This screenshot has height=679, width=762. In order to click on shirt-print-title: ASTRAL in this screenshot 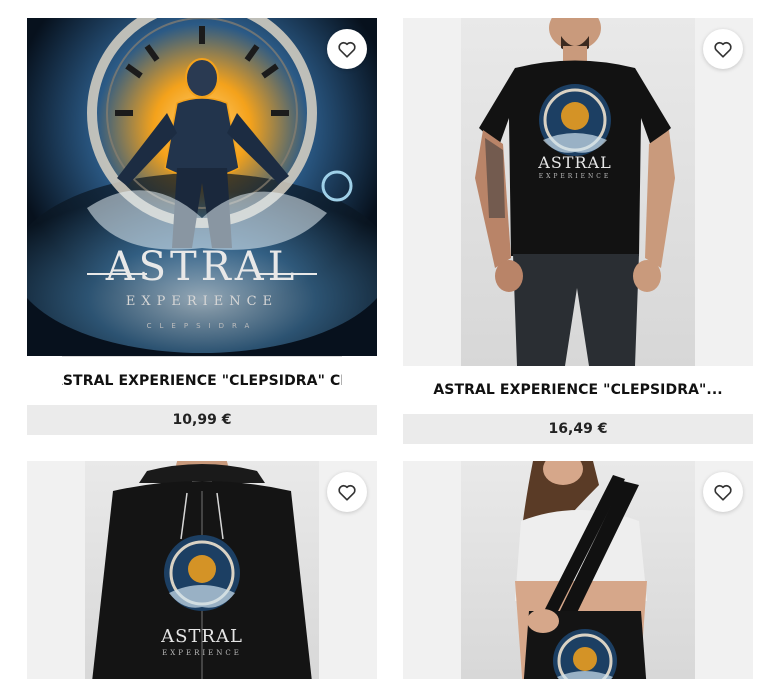, I will do `click(574, 162)`.